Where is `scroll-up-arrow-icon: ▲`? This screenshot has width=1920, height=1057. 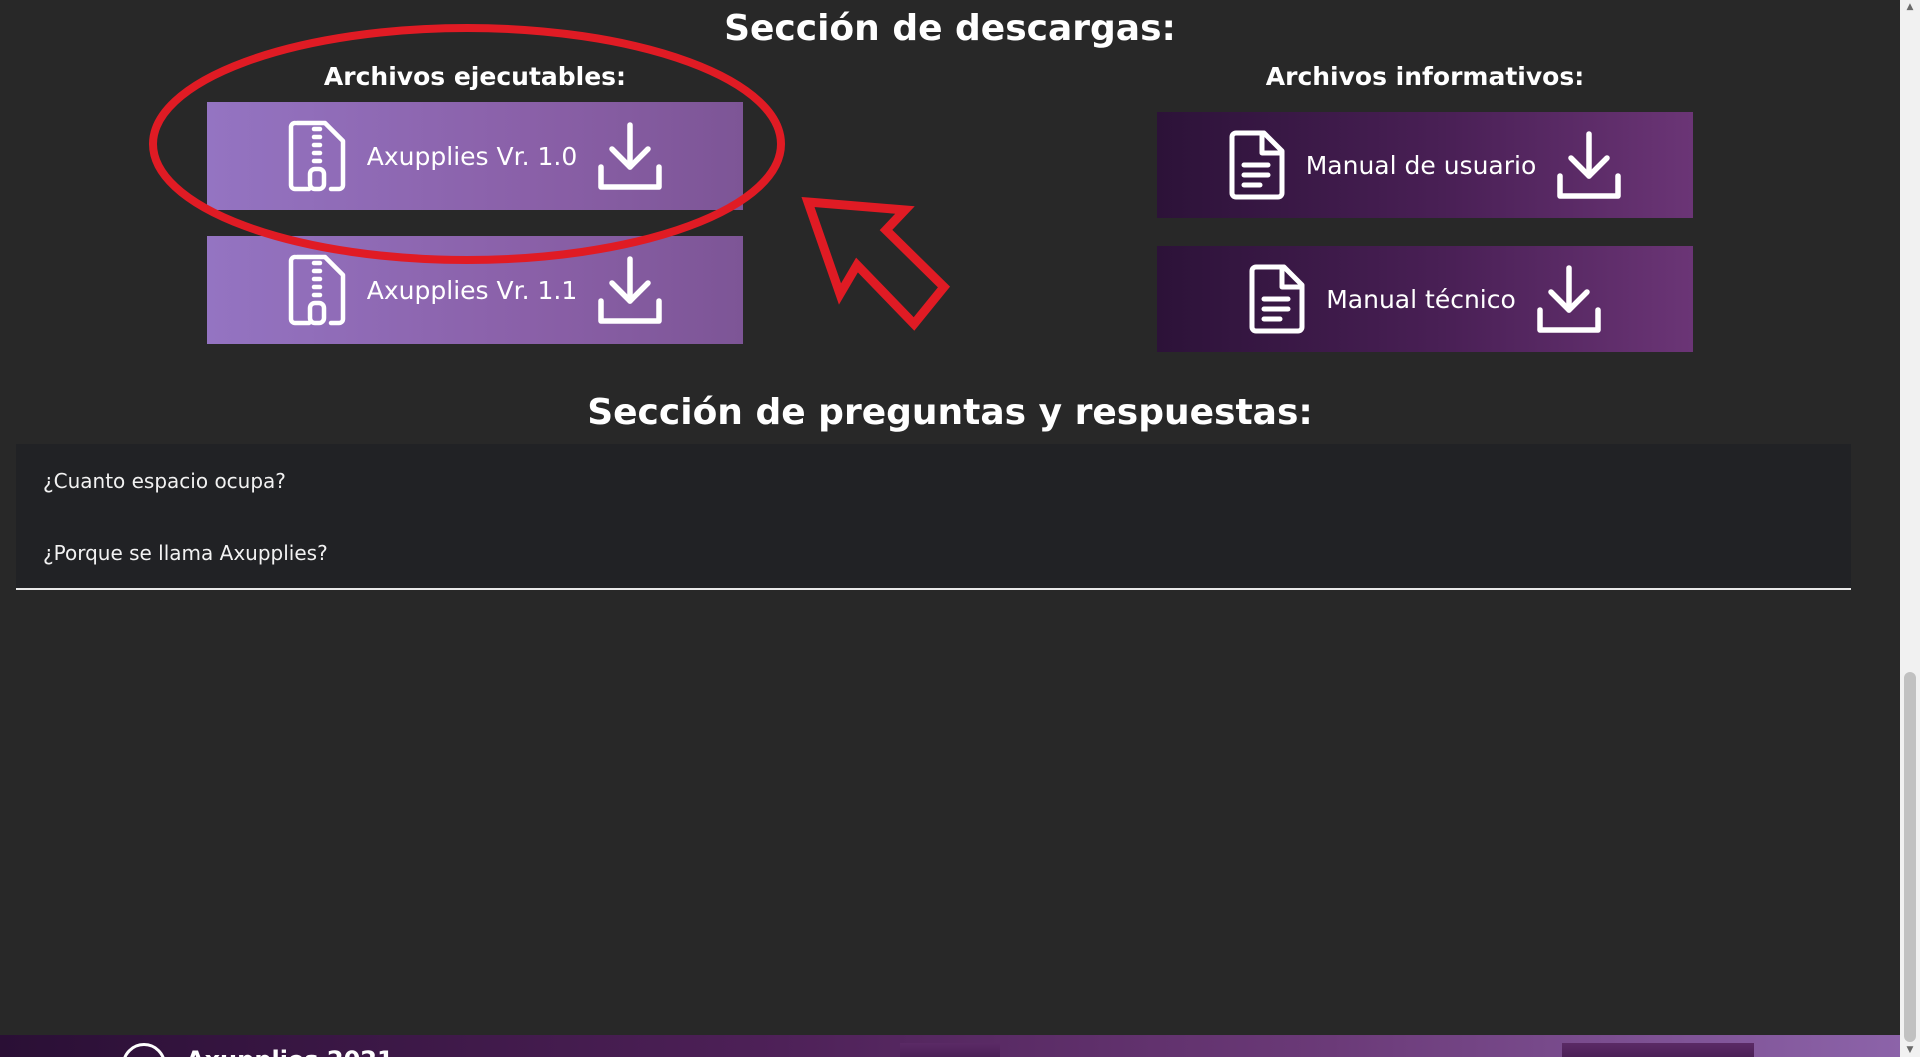
scroll-up-arrow-icon: ▲ is located at coordinates (1910, 7).